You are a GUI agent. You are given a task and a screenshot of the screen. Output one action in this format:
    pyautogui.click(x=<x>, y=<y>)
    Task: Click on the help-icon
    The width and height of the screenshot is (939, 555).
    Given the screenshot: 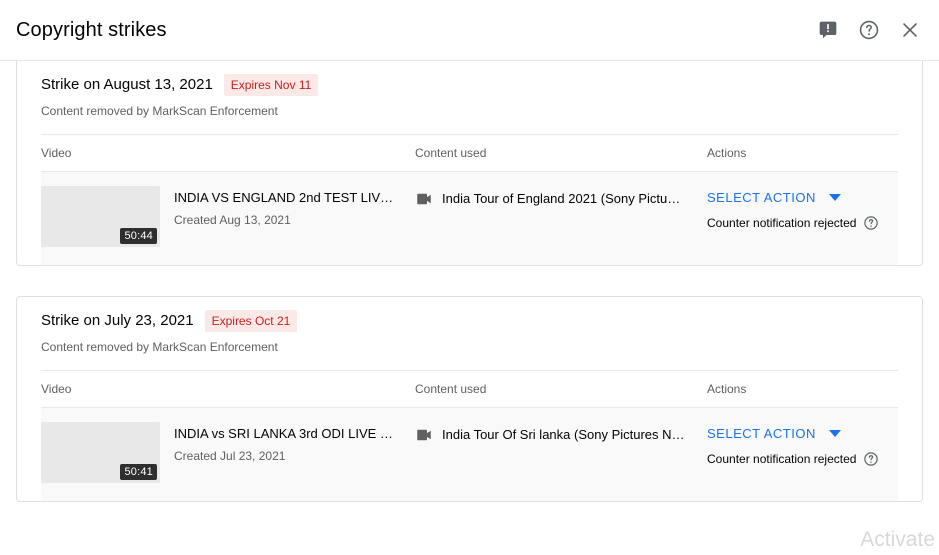 What is the action you would take?
    pyautogui.click(x=869, y=30)
    